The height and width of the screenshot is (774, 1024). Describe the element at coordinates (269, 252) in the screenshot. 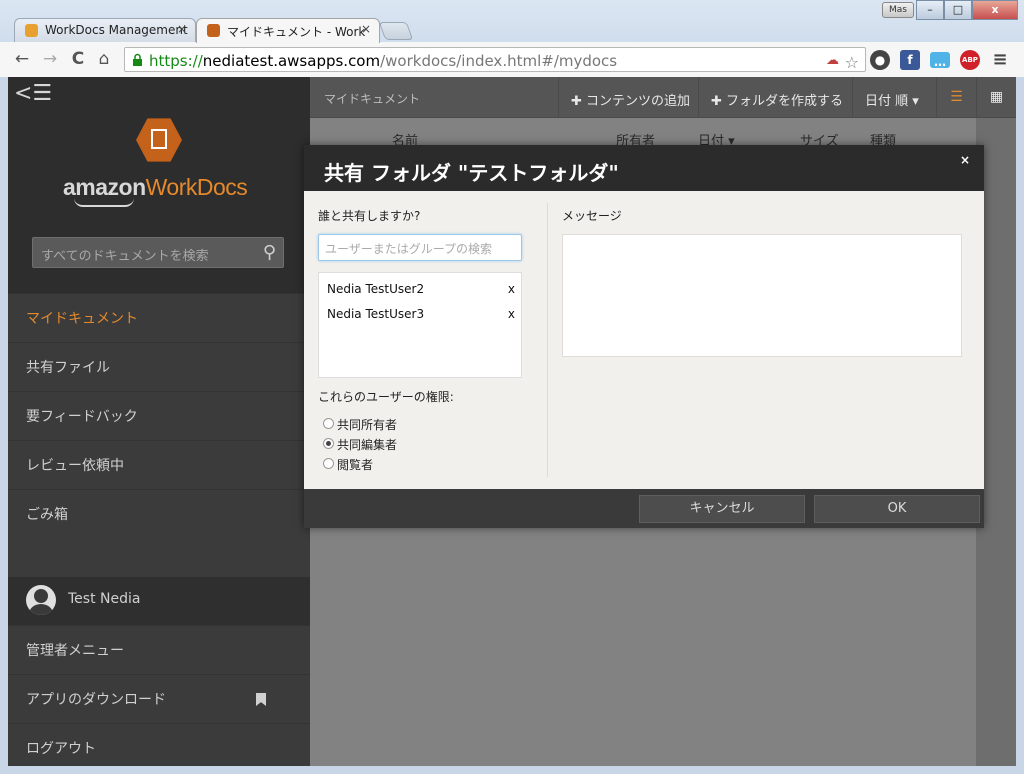

I see `search-icon: ⚲` at that location.